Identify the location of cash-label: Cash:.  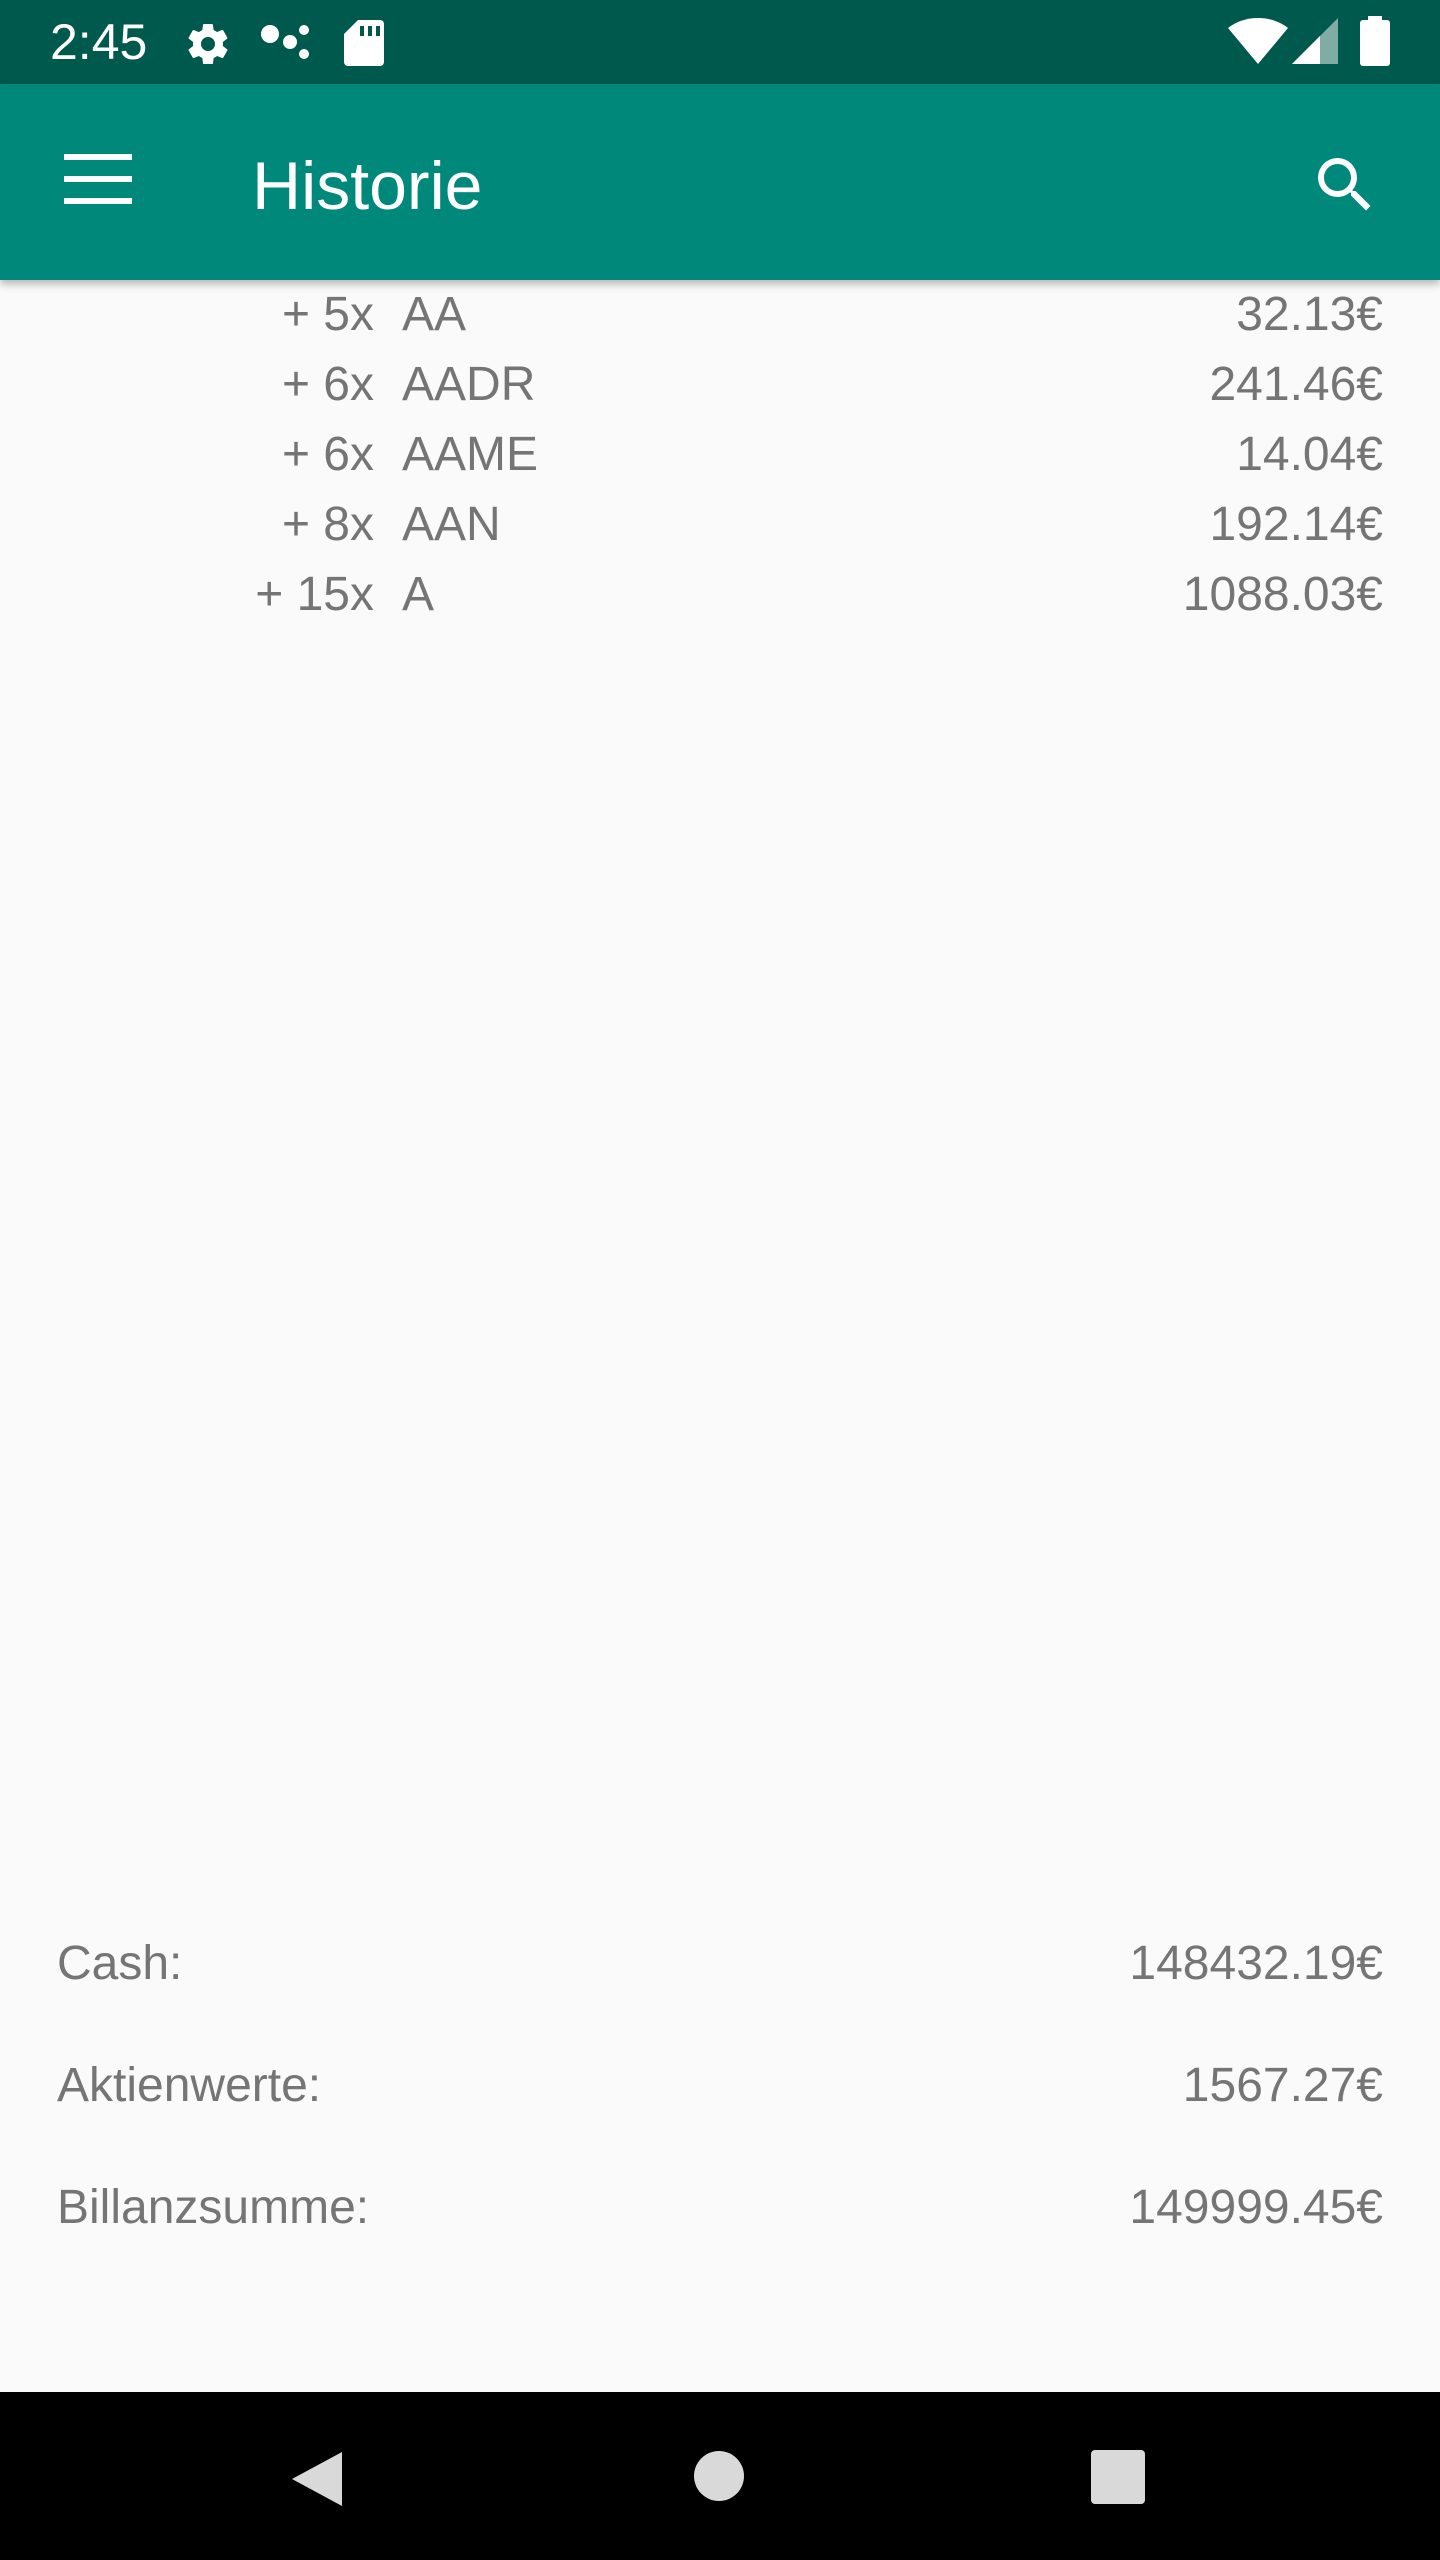
(120, 1963).